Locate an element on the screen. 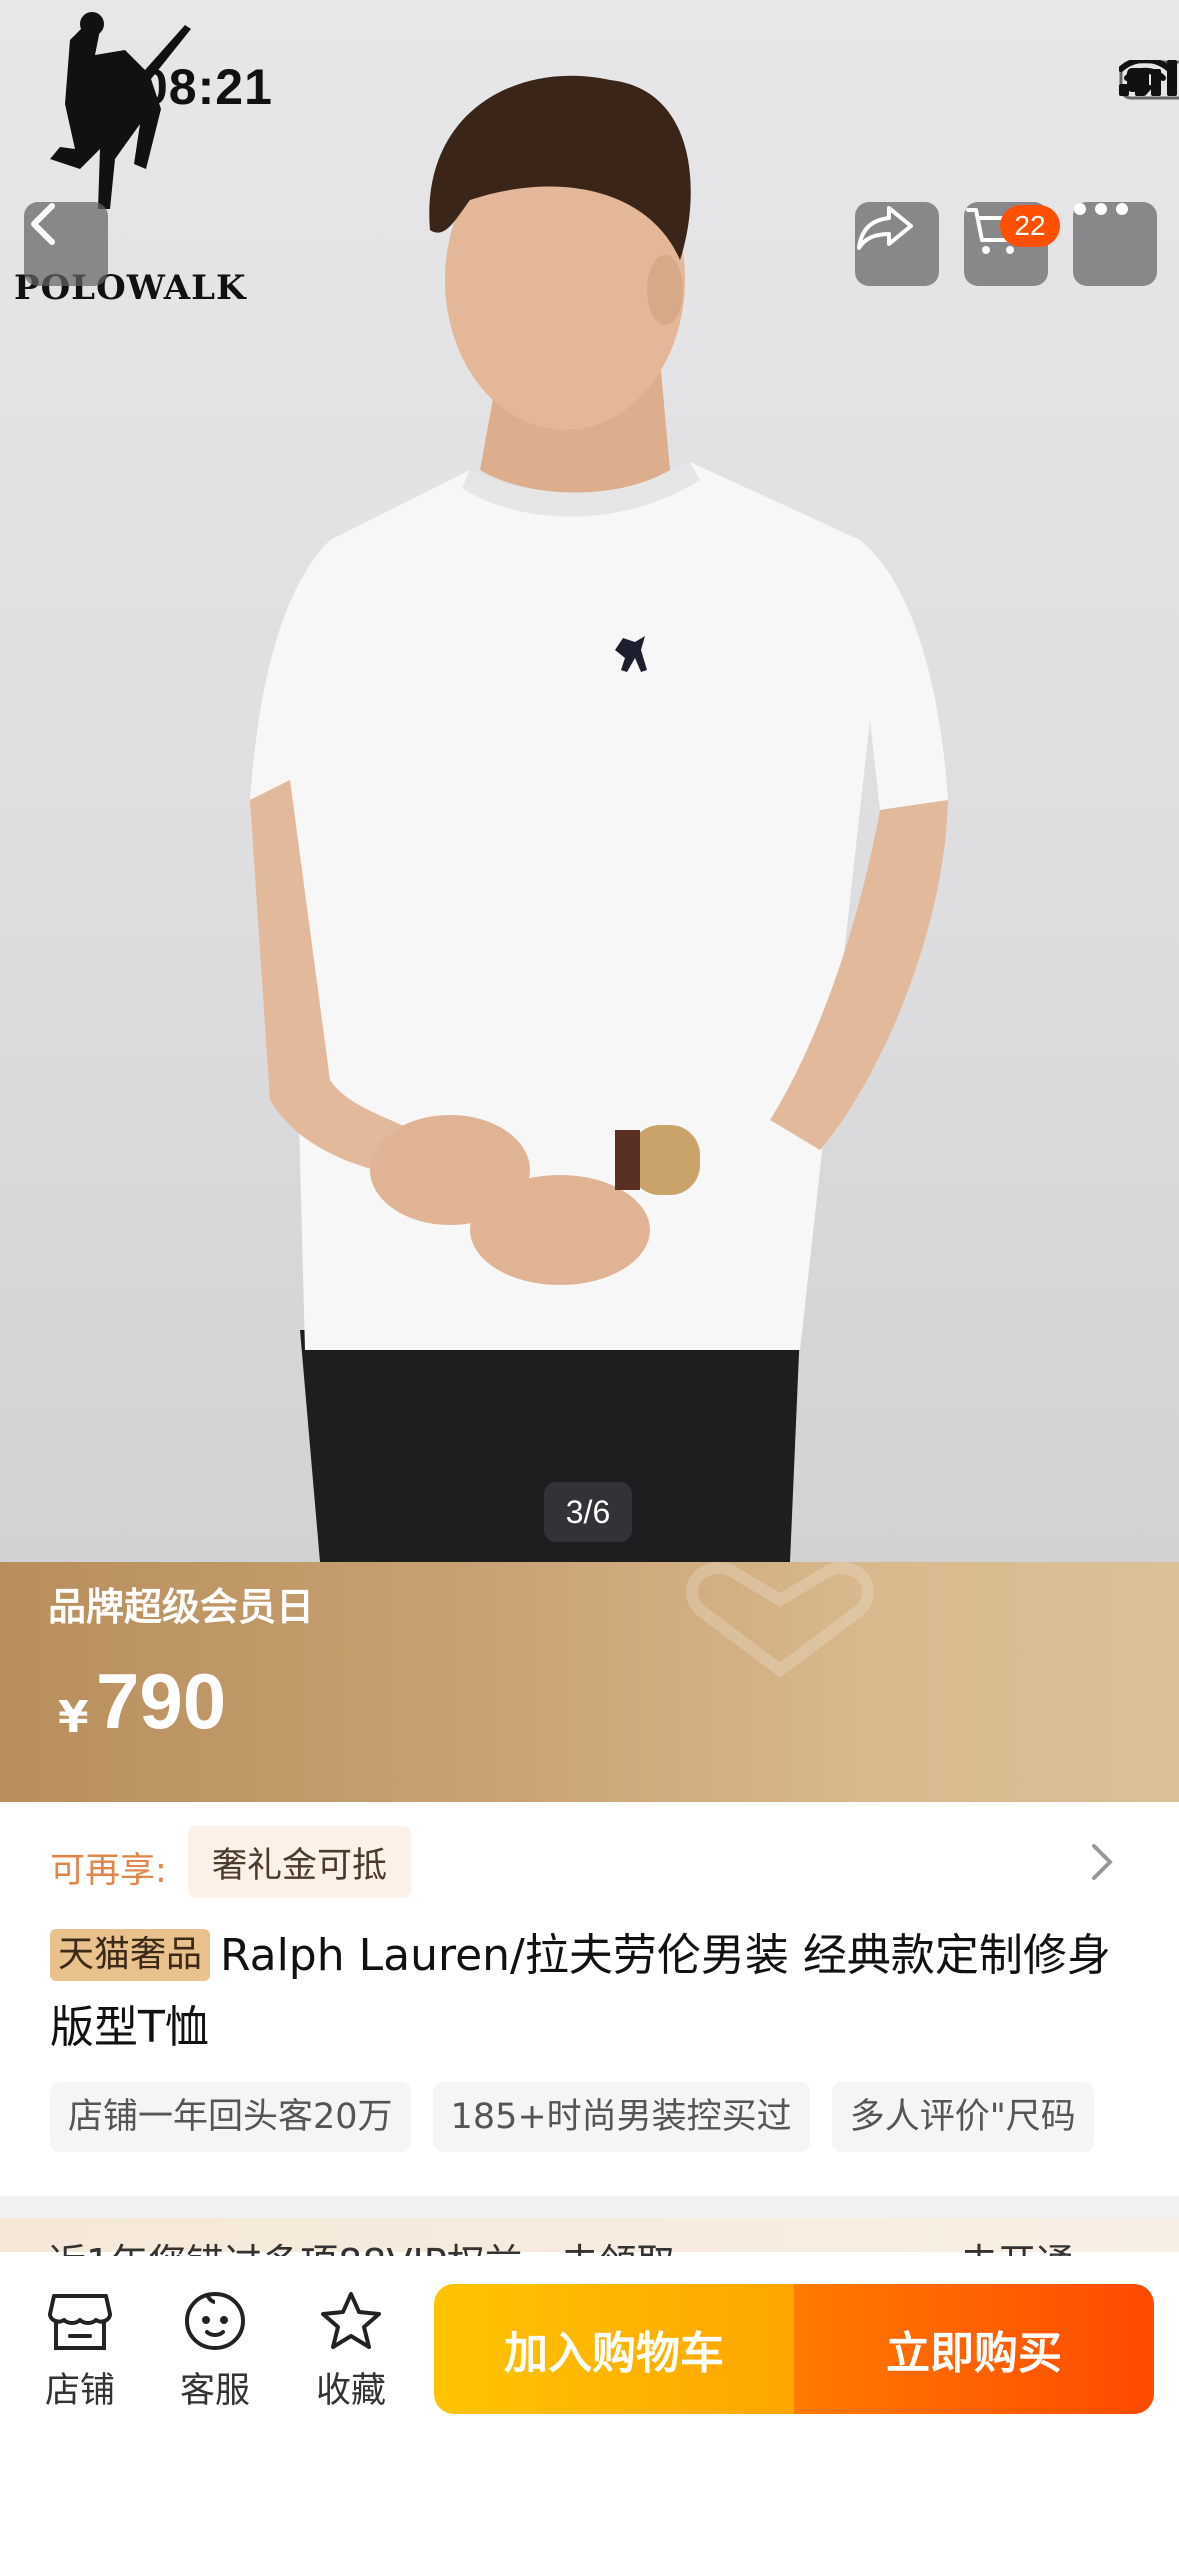  store-label: 店铺 is located at coordinates (79, 2391).